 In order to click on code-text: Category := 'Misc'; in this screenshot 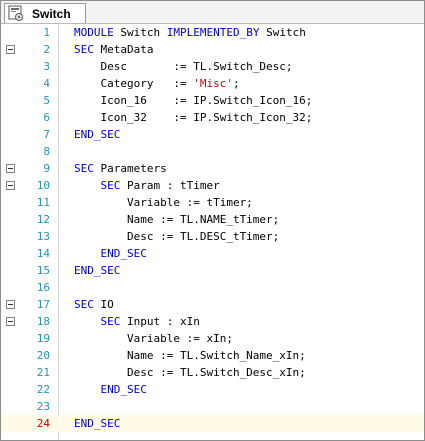, I will do `click(157, 83)`.